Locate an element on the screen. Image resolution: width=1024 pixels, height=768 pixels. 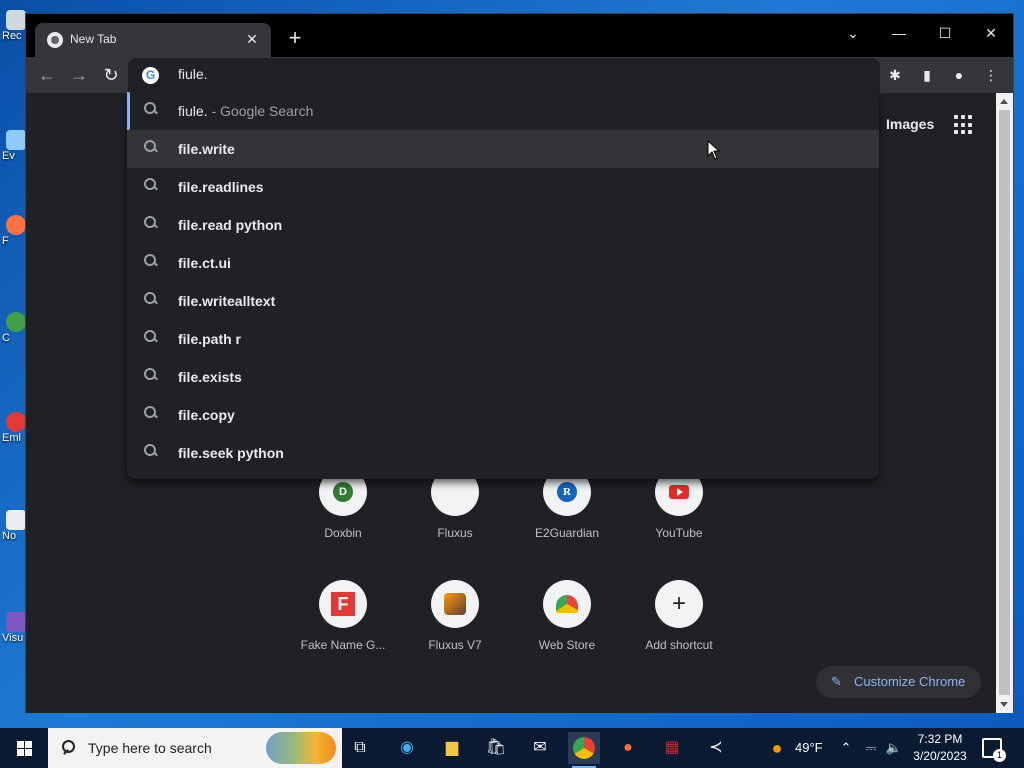
weather-icon: ● is located at coordinates (777, 748).